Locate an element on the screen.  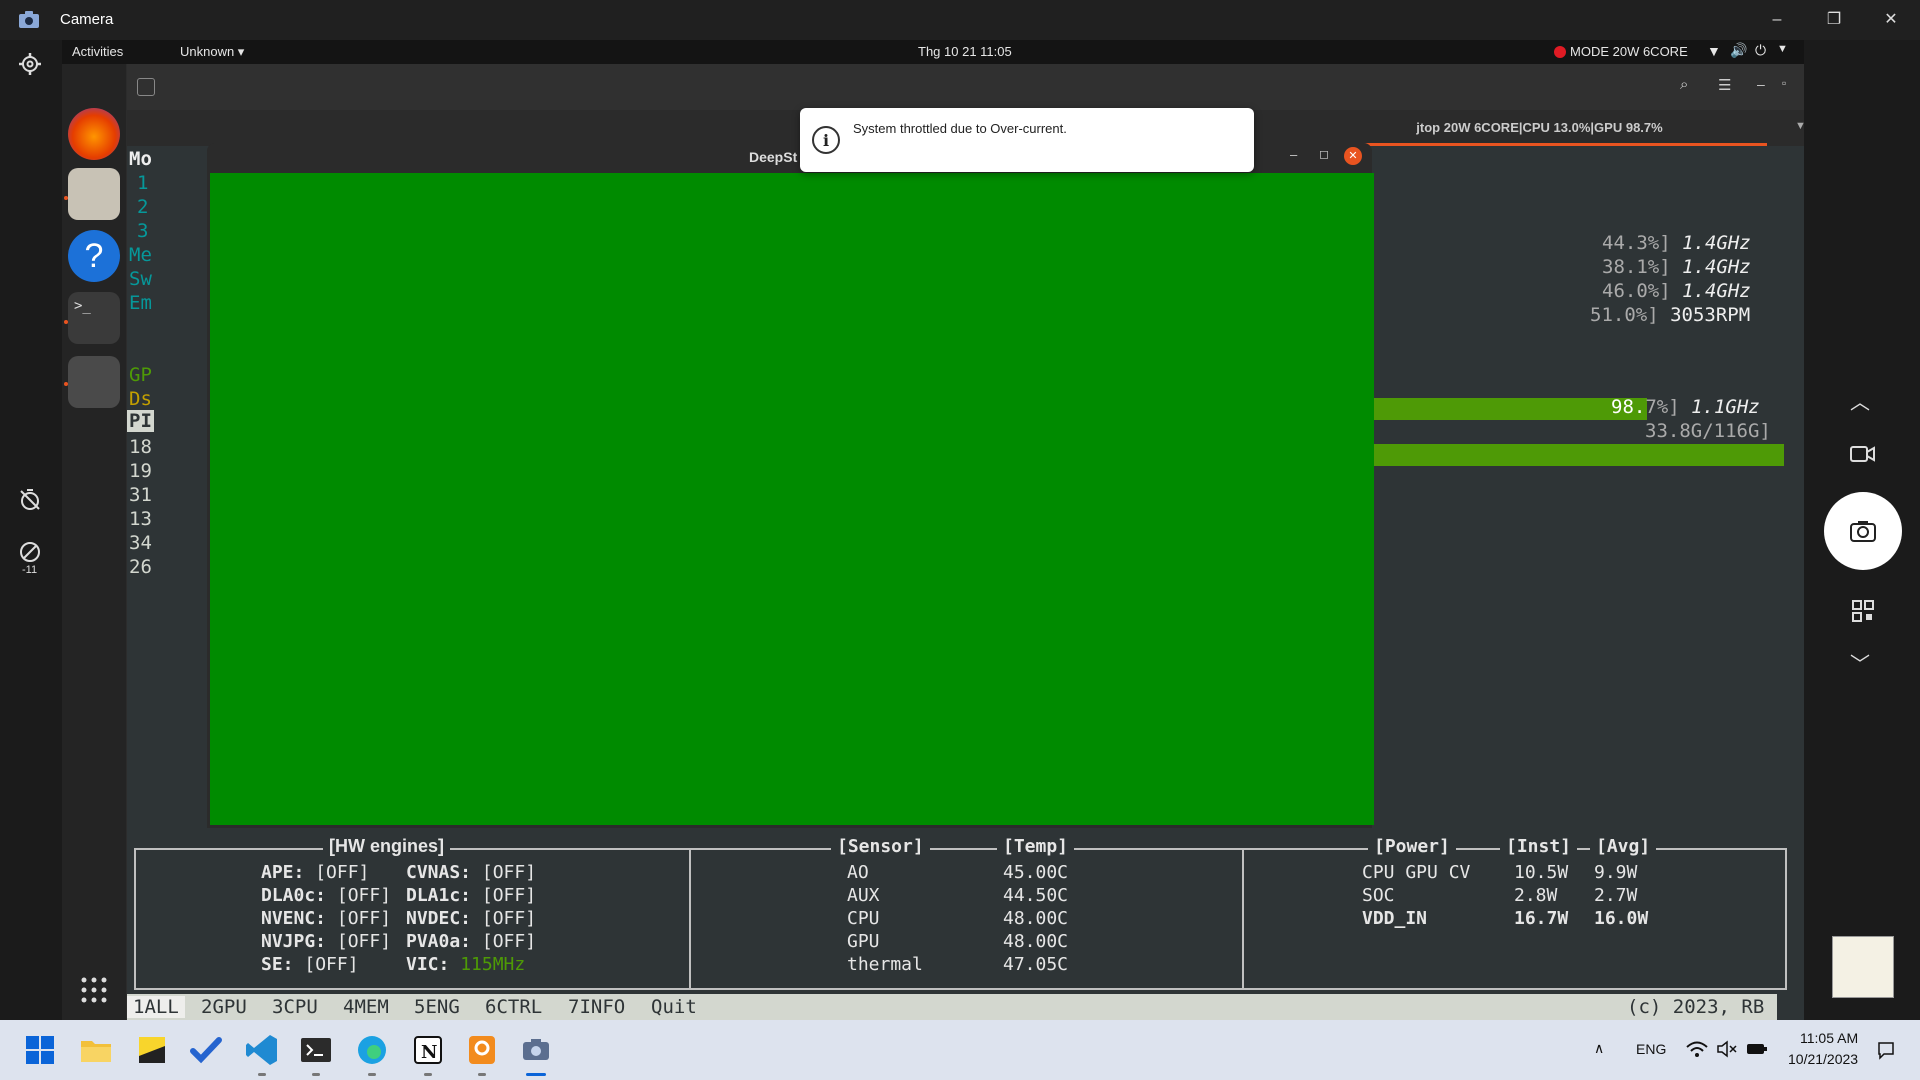
menu-item-gpu: 2GPU is located at coordinates (224, 1007).